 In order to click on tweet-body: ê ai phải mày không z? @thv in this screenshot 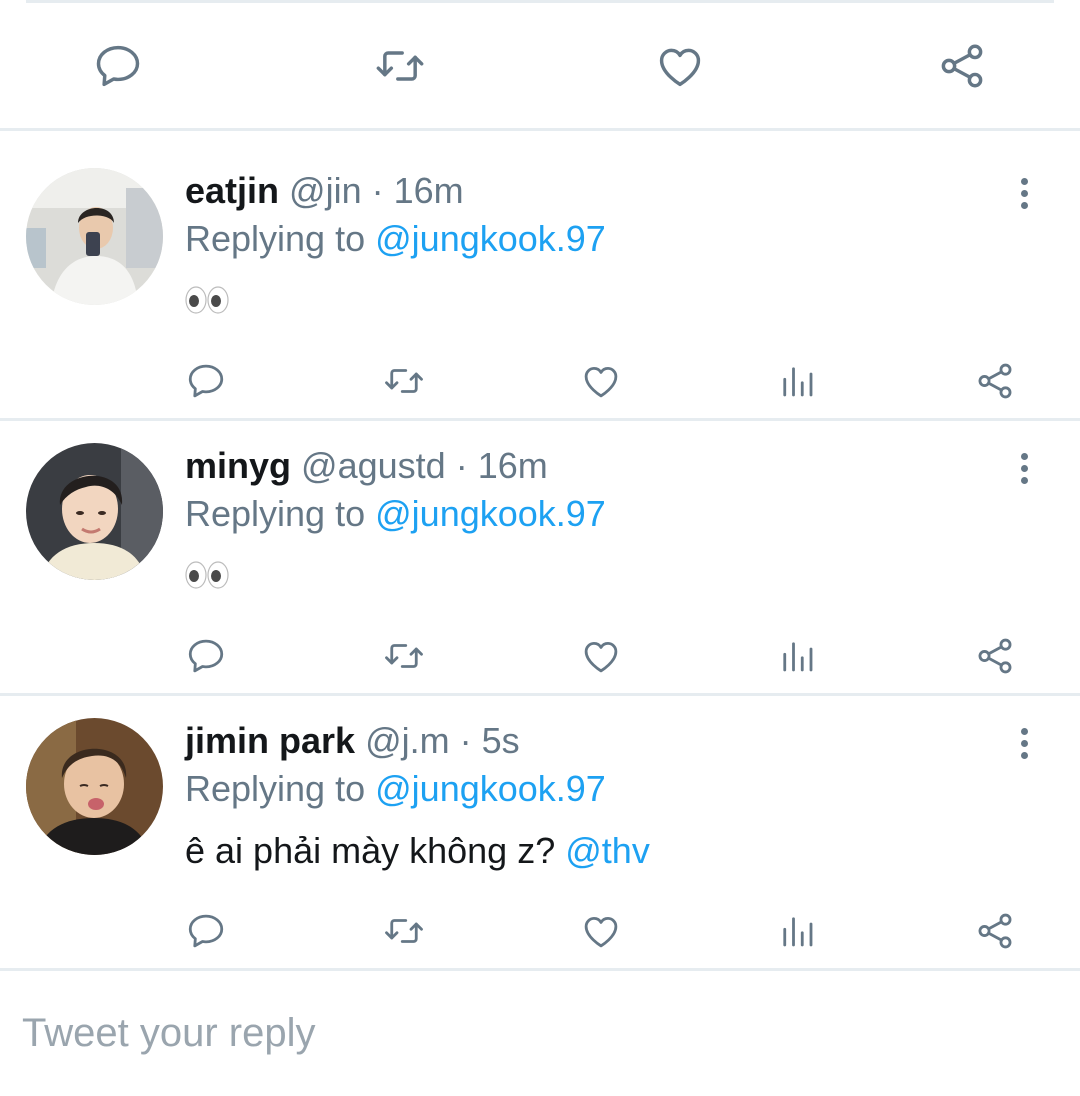, I will do `click(417, 851)`.